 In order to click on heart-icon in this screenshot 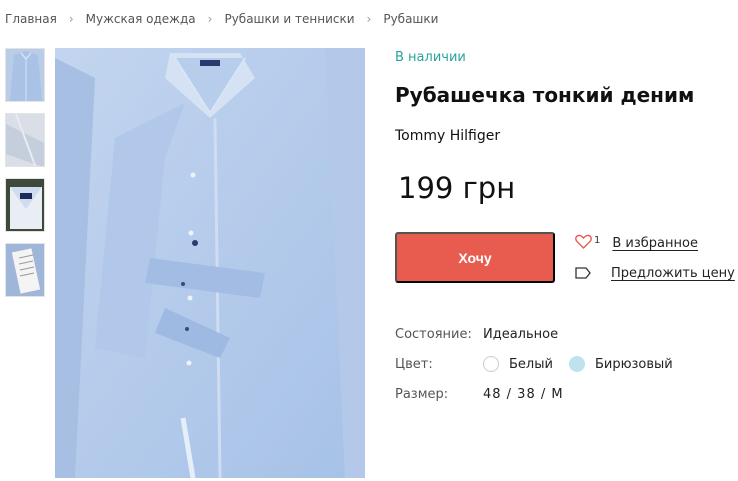, I will do `click(583, 243)`.